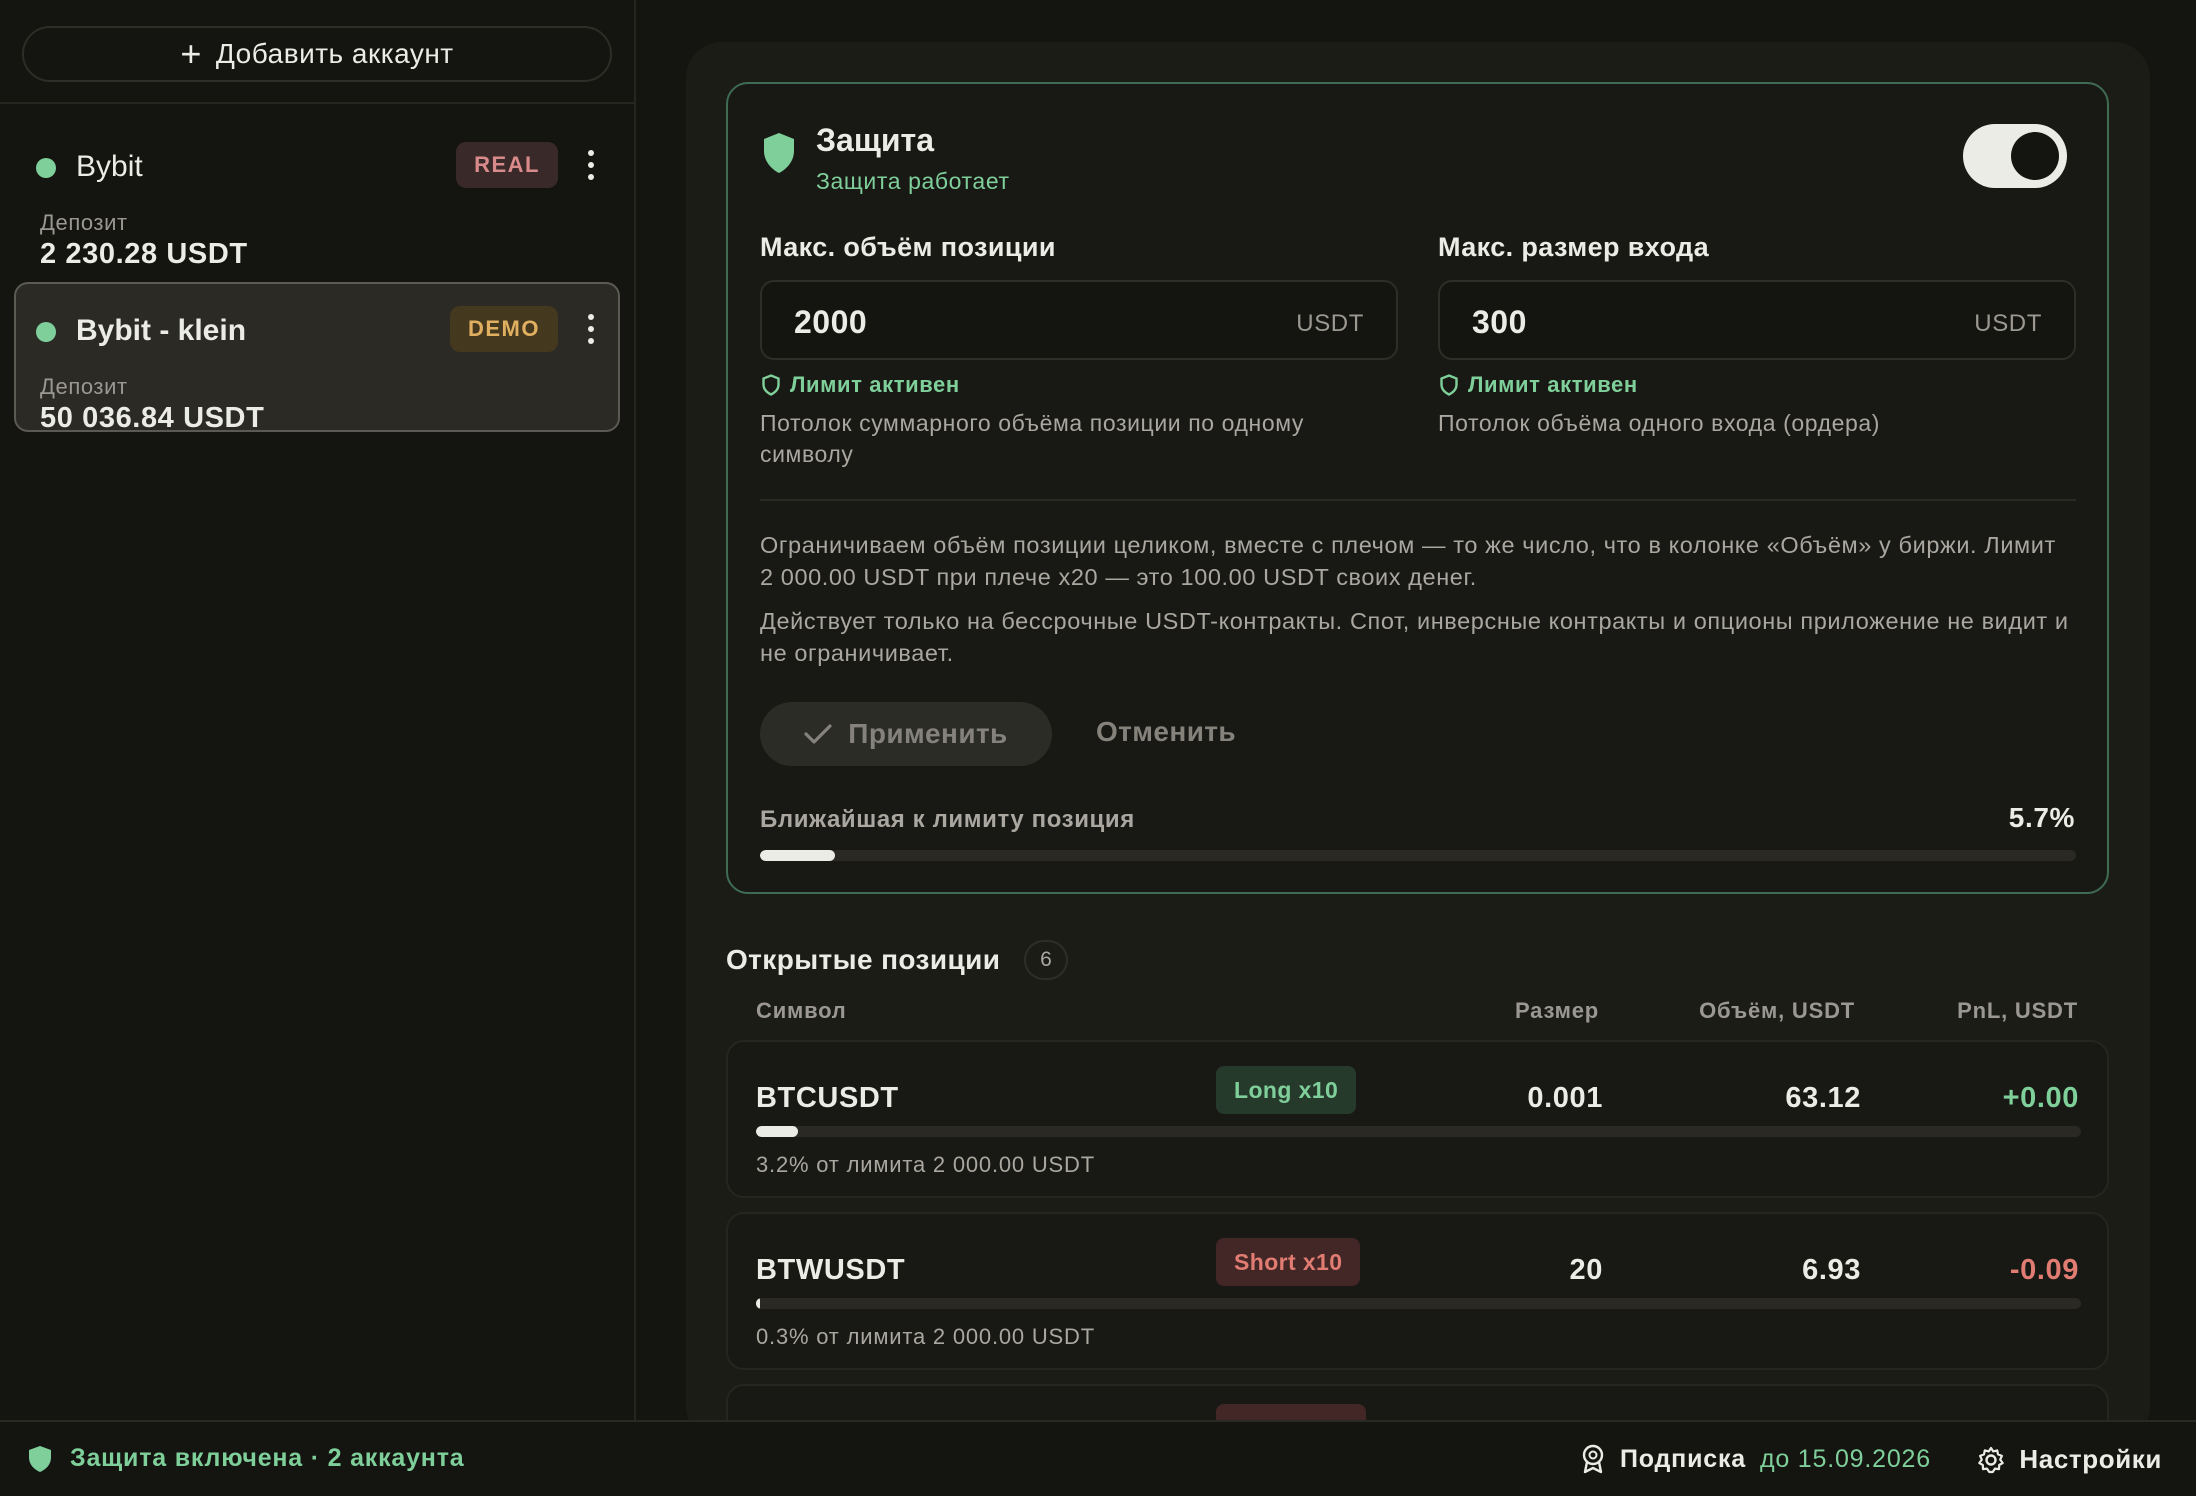 The image size is (2196, 1496). What do you see at coordinates (2035, 156) in the screenshot?
I see `toggle-knob` at bounding box center [2035, 156].